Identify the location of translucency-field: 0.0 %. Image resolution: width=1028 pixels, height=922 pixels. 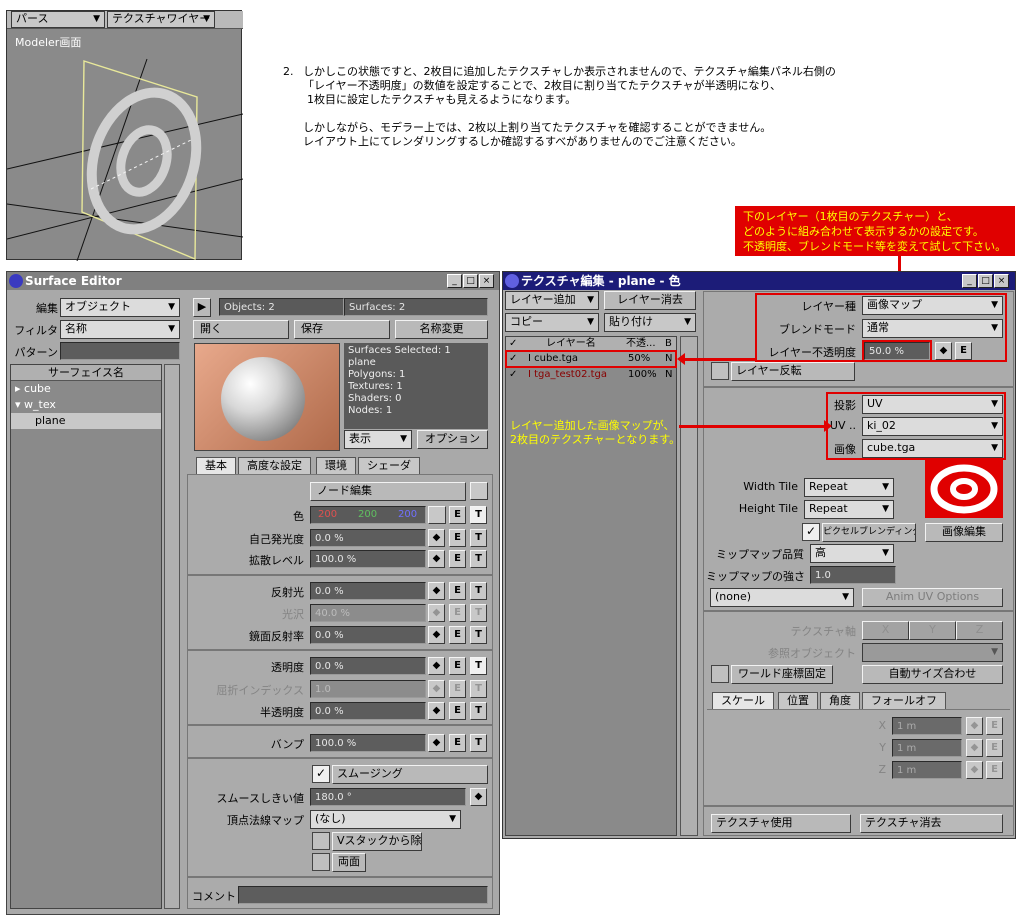
(368, 711).